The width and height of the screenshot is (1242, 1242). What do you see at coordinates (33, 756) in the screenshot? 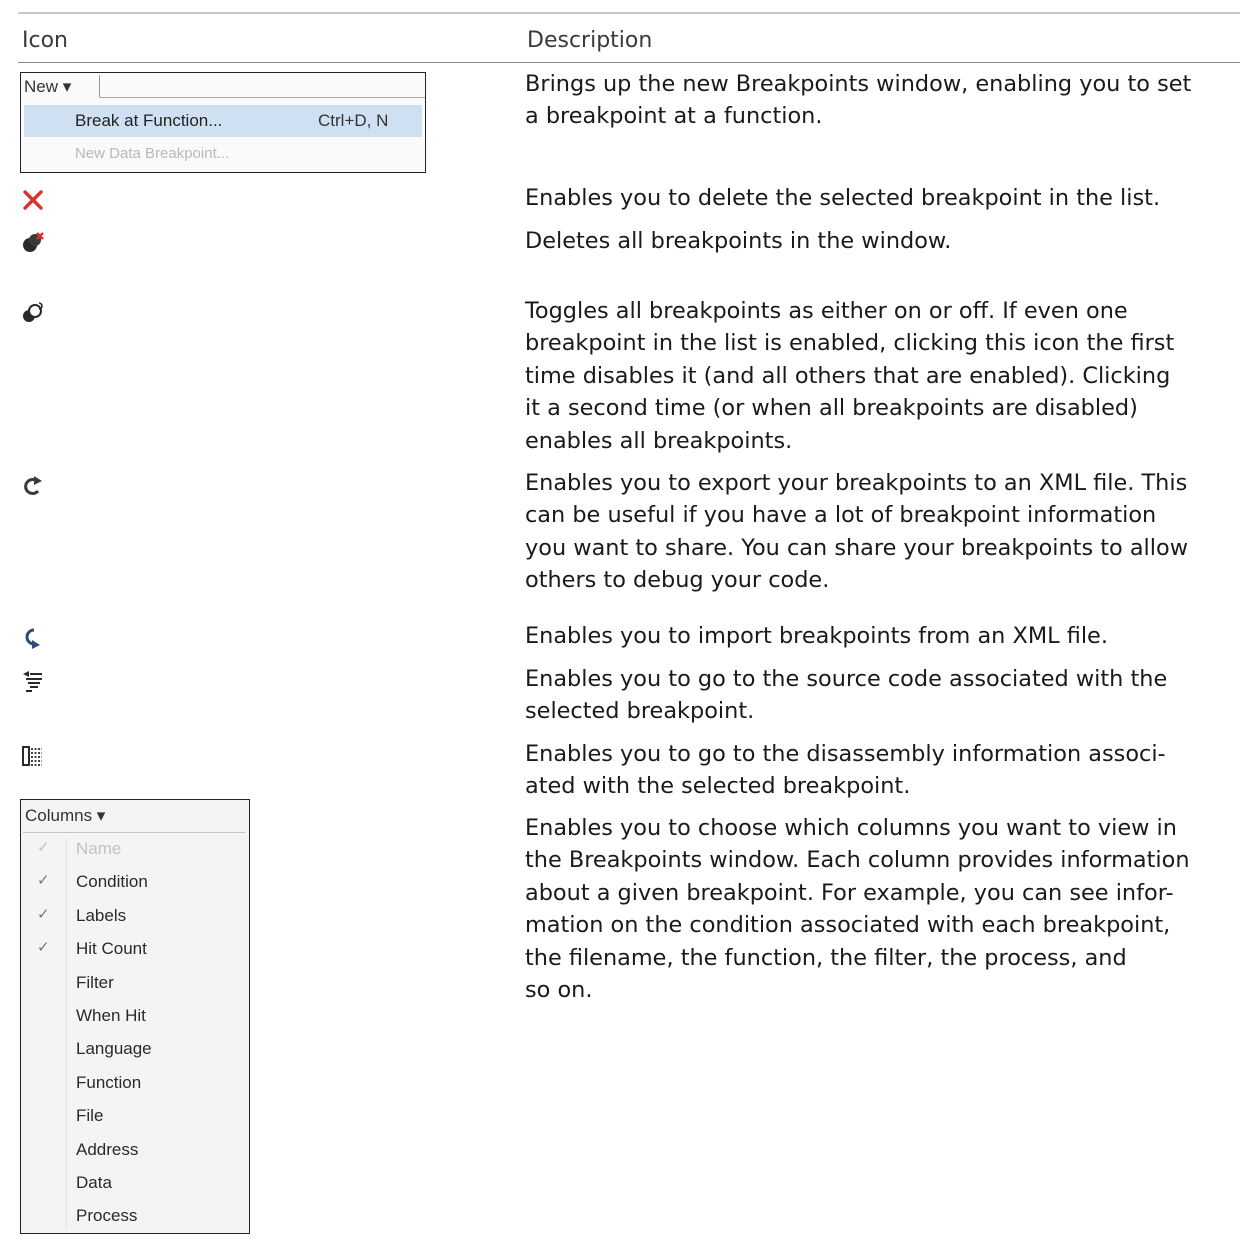
I see `go-to-disassembly-icon` at bounding box center [33, 756].